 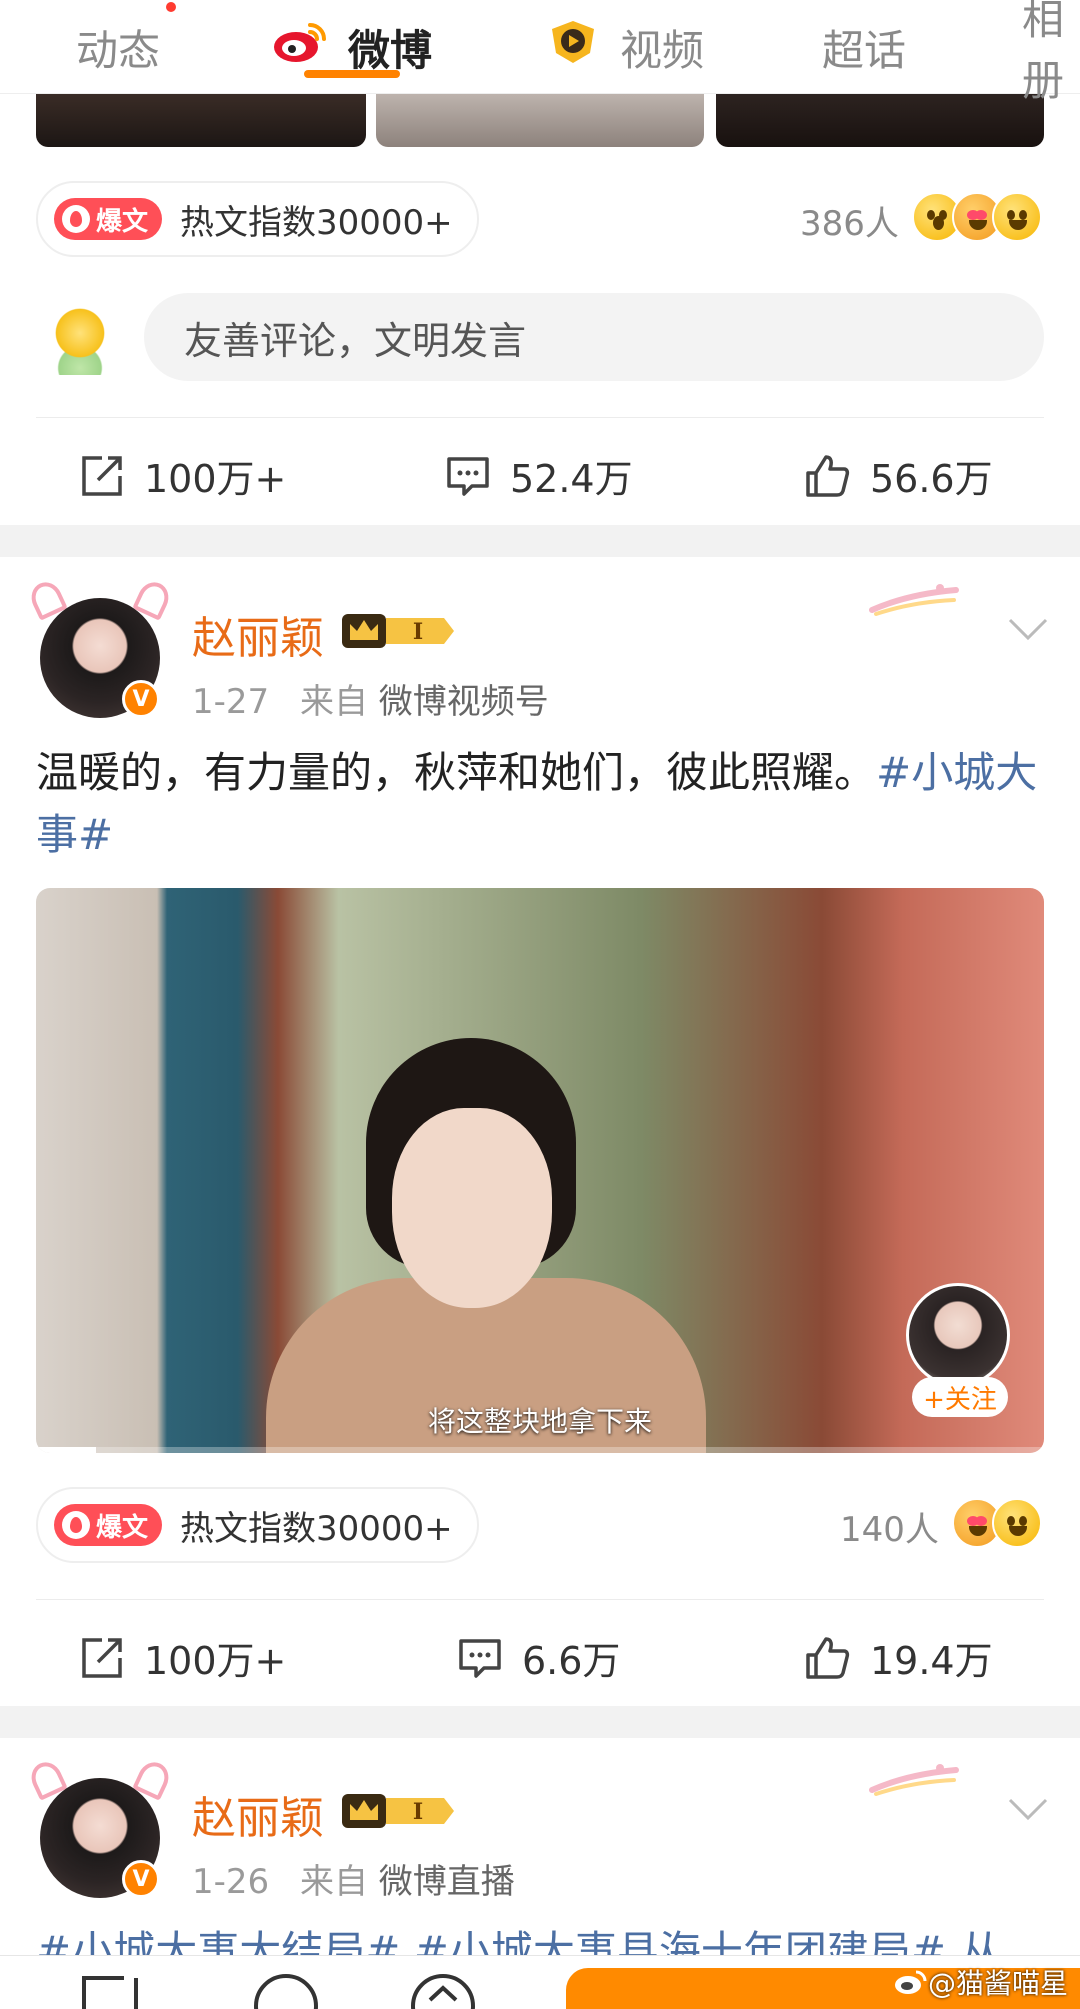 I want to click on notification-dot, so click(x=171, y=7).